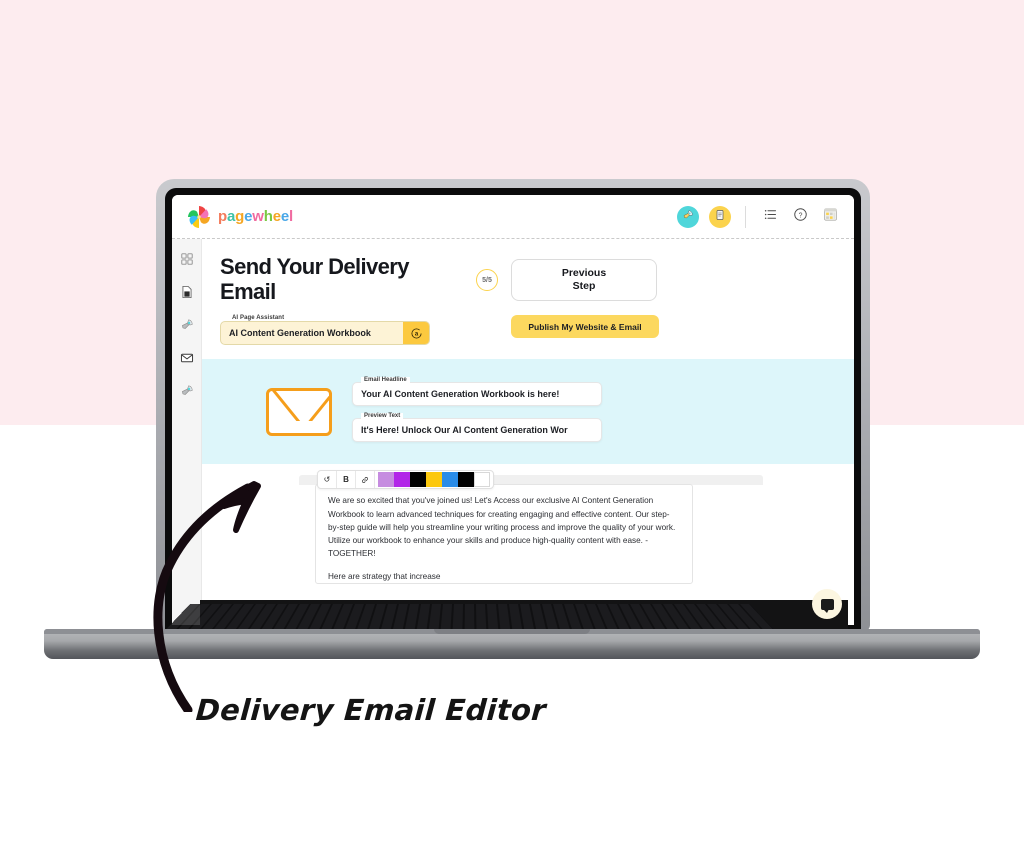 Image resolution: width=1024 pixels, height=853 pixels. Describe the element at coordinates (386, 480) in the screenshot. I see `swatch-light-purple` at that location.